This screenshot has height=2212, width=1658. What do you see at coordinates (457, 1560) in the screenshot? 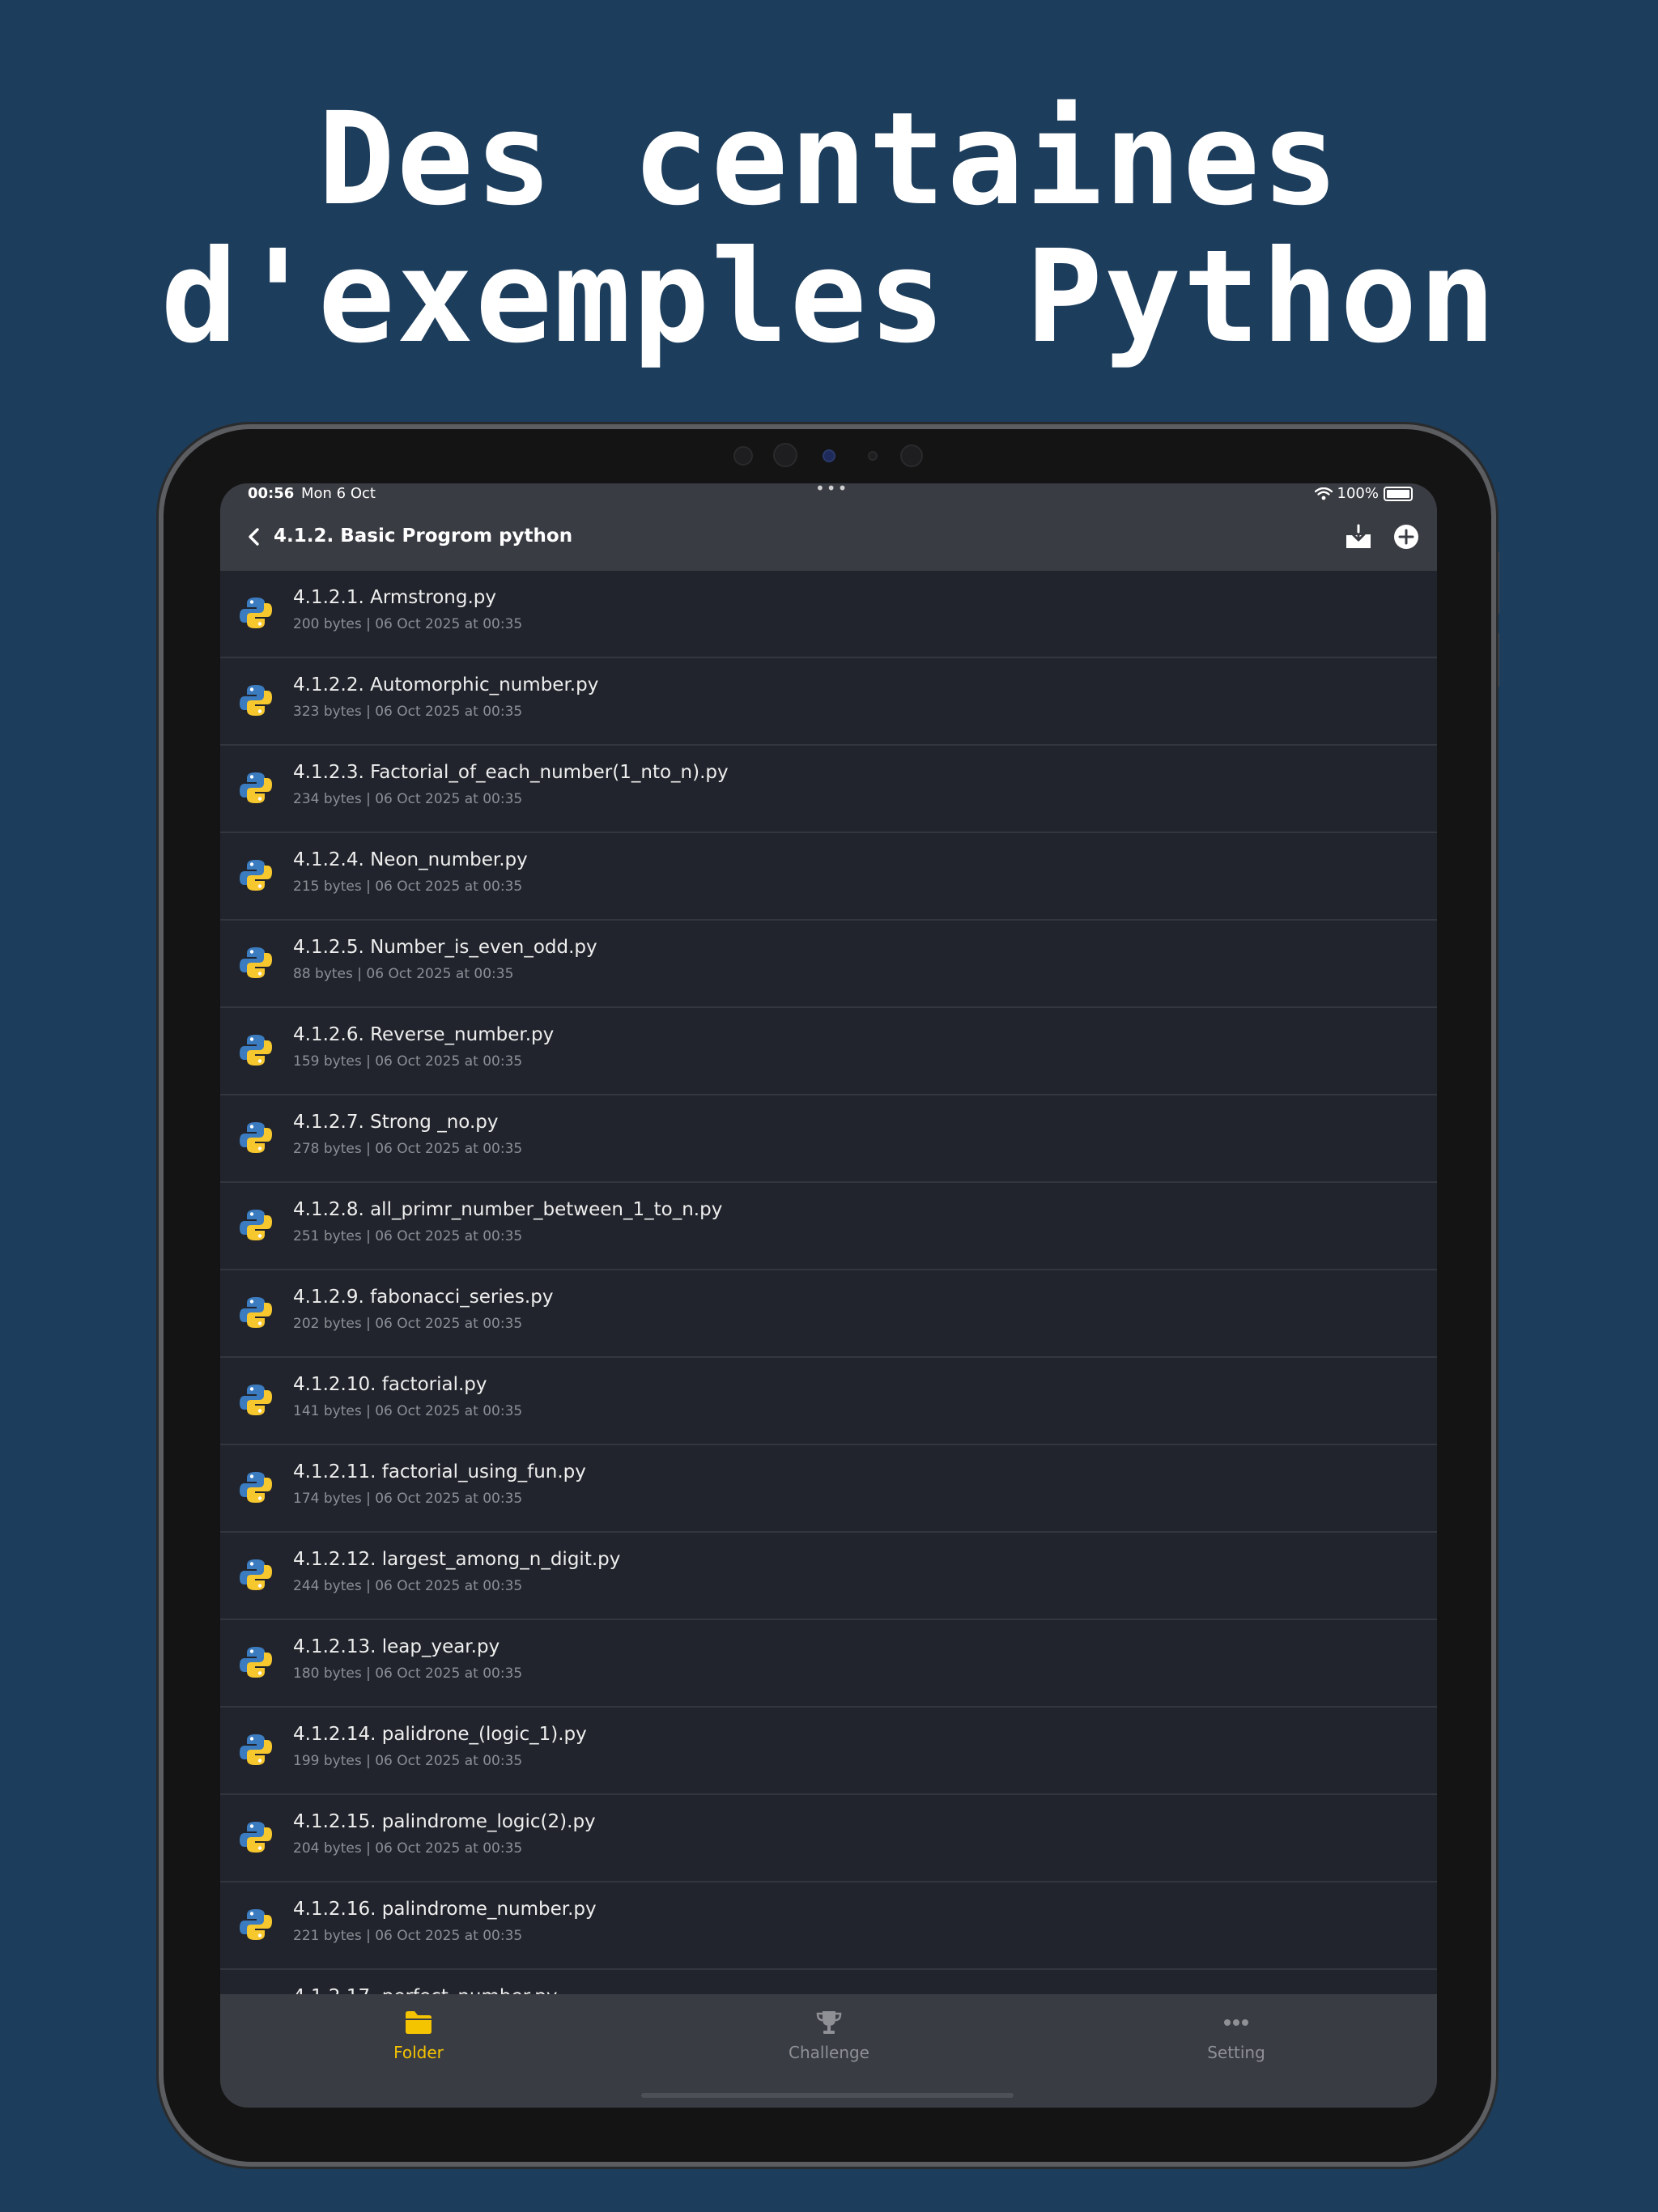
I see `file-name: 4.1.2.12. largest_among_n_digit.py` at bounding box center [457, 1560].